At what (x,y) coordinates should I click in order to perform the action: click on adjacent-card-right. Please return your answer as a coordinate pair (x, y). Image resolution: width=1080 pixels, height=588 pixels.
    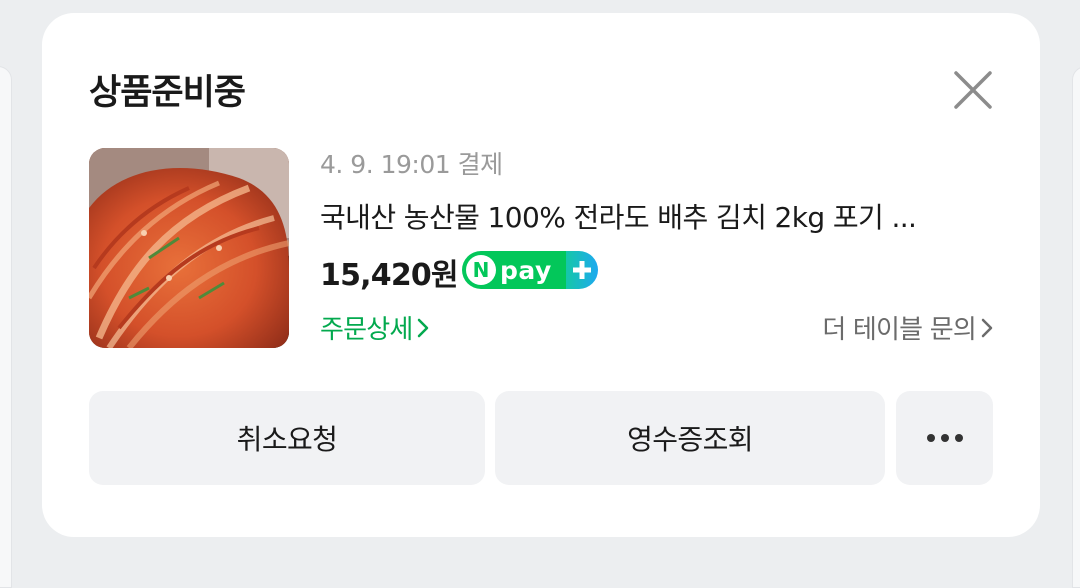
    Looking at the image, I should click on (1076, 327).